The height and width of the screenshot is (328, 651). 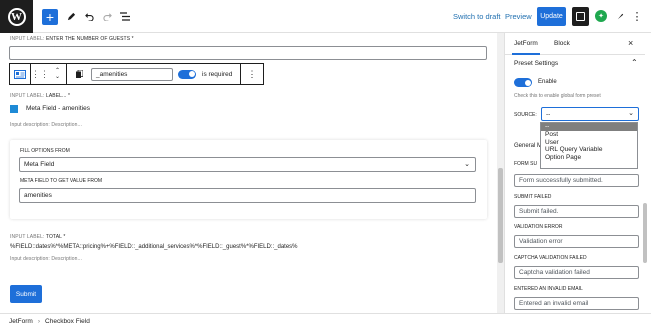 I want to click on settings-sidebar-toggle-icon, so click(x=580, y=16).